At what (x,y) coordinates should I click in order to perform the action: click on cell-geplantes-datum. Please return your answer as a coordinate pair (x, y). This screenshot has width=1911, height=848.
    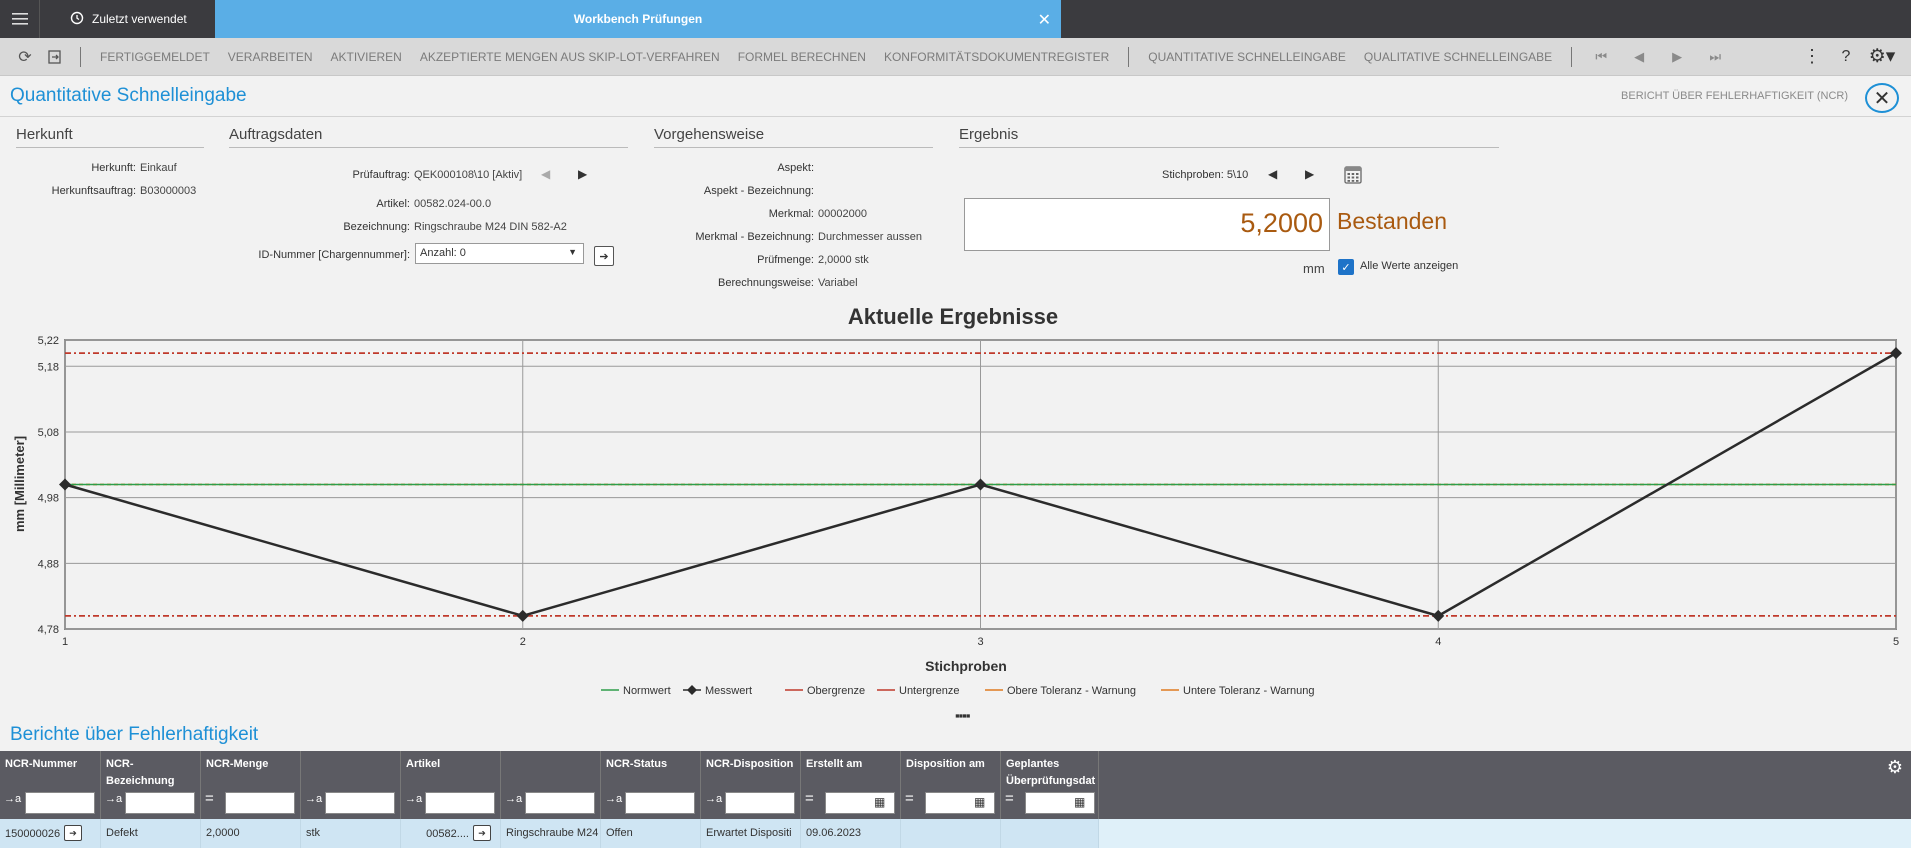
    Looking at the image, I should click on (1050, 833).